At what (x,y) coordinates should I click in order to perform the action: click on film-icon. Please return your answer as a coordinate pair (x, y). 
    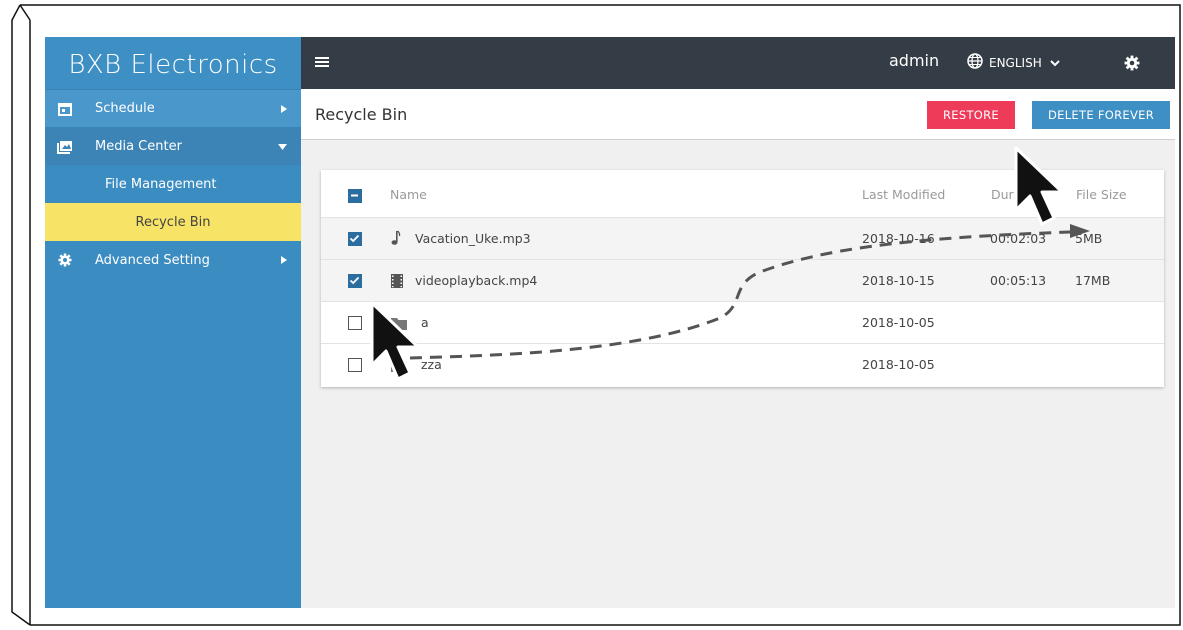
    Looking at the image, I should click on (397, 282).